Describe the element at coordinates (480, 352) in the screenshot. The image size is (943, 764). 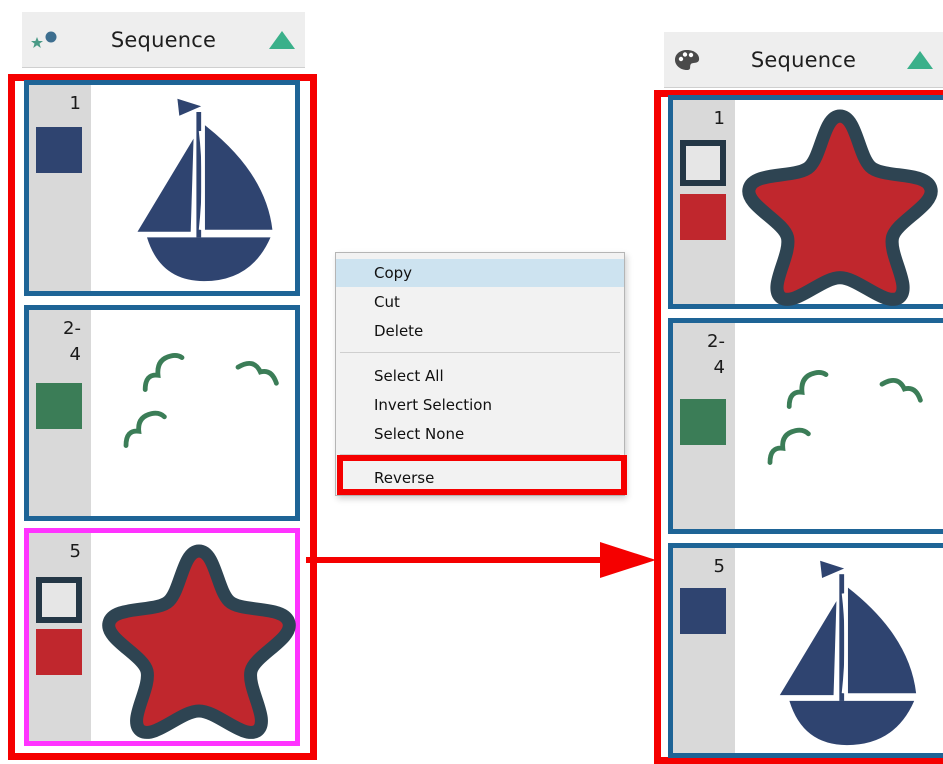
I see `menu-separator` at that location.